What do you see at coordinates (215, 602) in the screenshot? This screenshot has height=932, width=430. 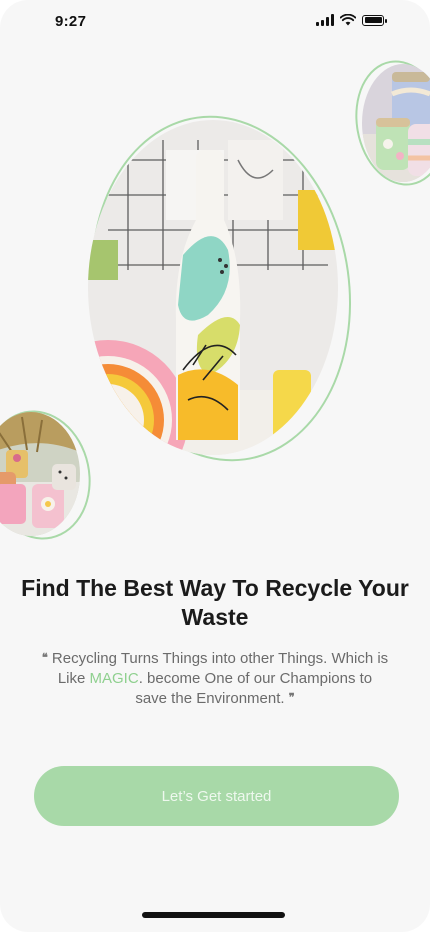 I see `onboarding-title: Find The Best Way To Recycle Your Waste` at bounding box center [215, 602].